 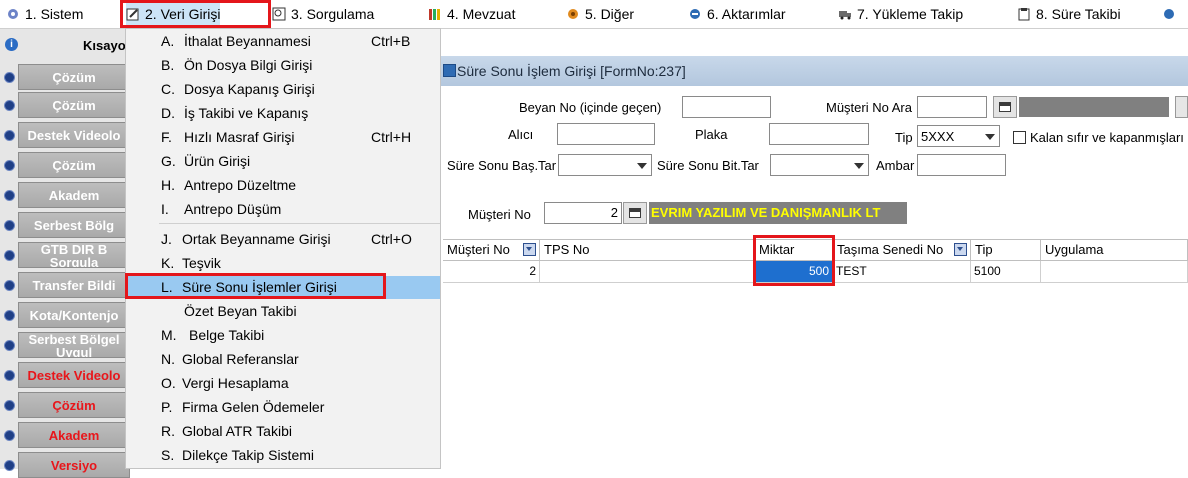 I want to click on sure-sonu-bit-select, so click(x=819, y=165).